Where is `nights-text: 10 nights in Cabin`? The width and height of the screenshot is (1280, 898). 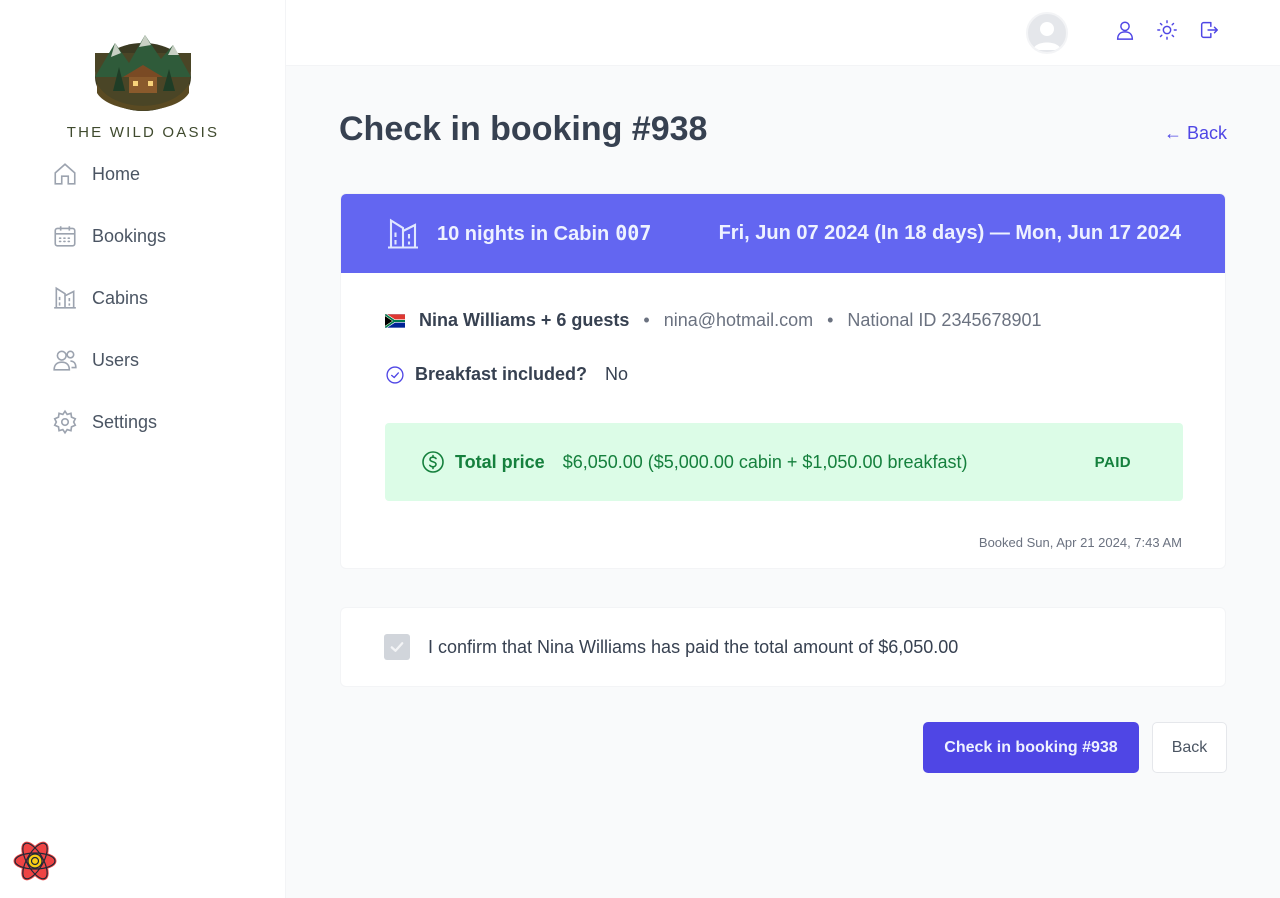 nights-text: 10 nights in Cabin is located at coordinates (523, 234).